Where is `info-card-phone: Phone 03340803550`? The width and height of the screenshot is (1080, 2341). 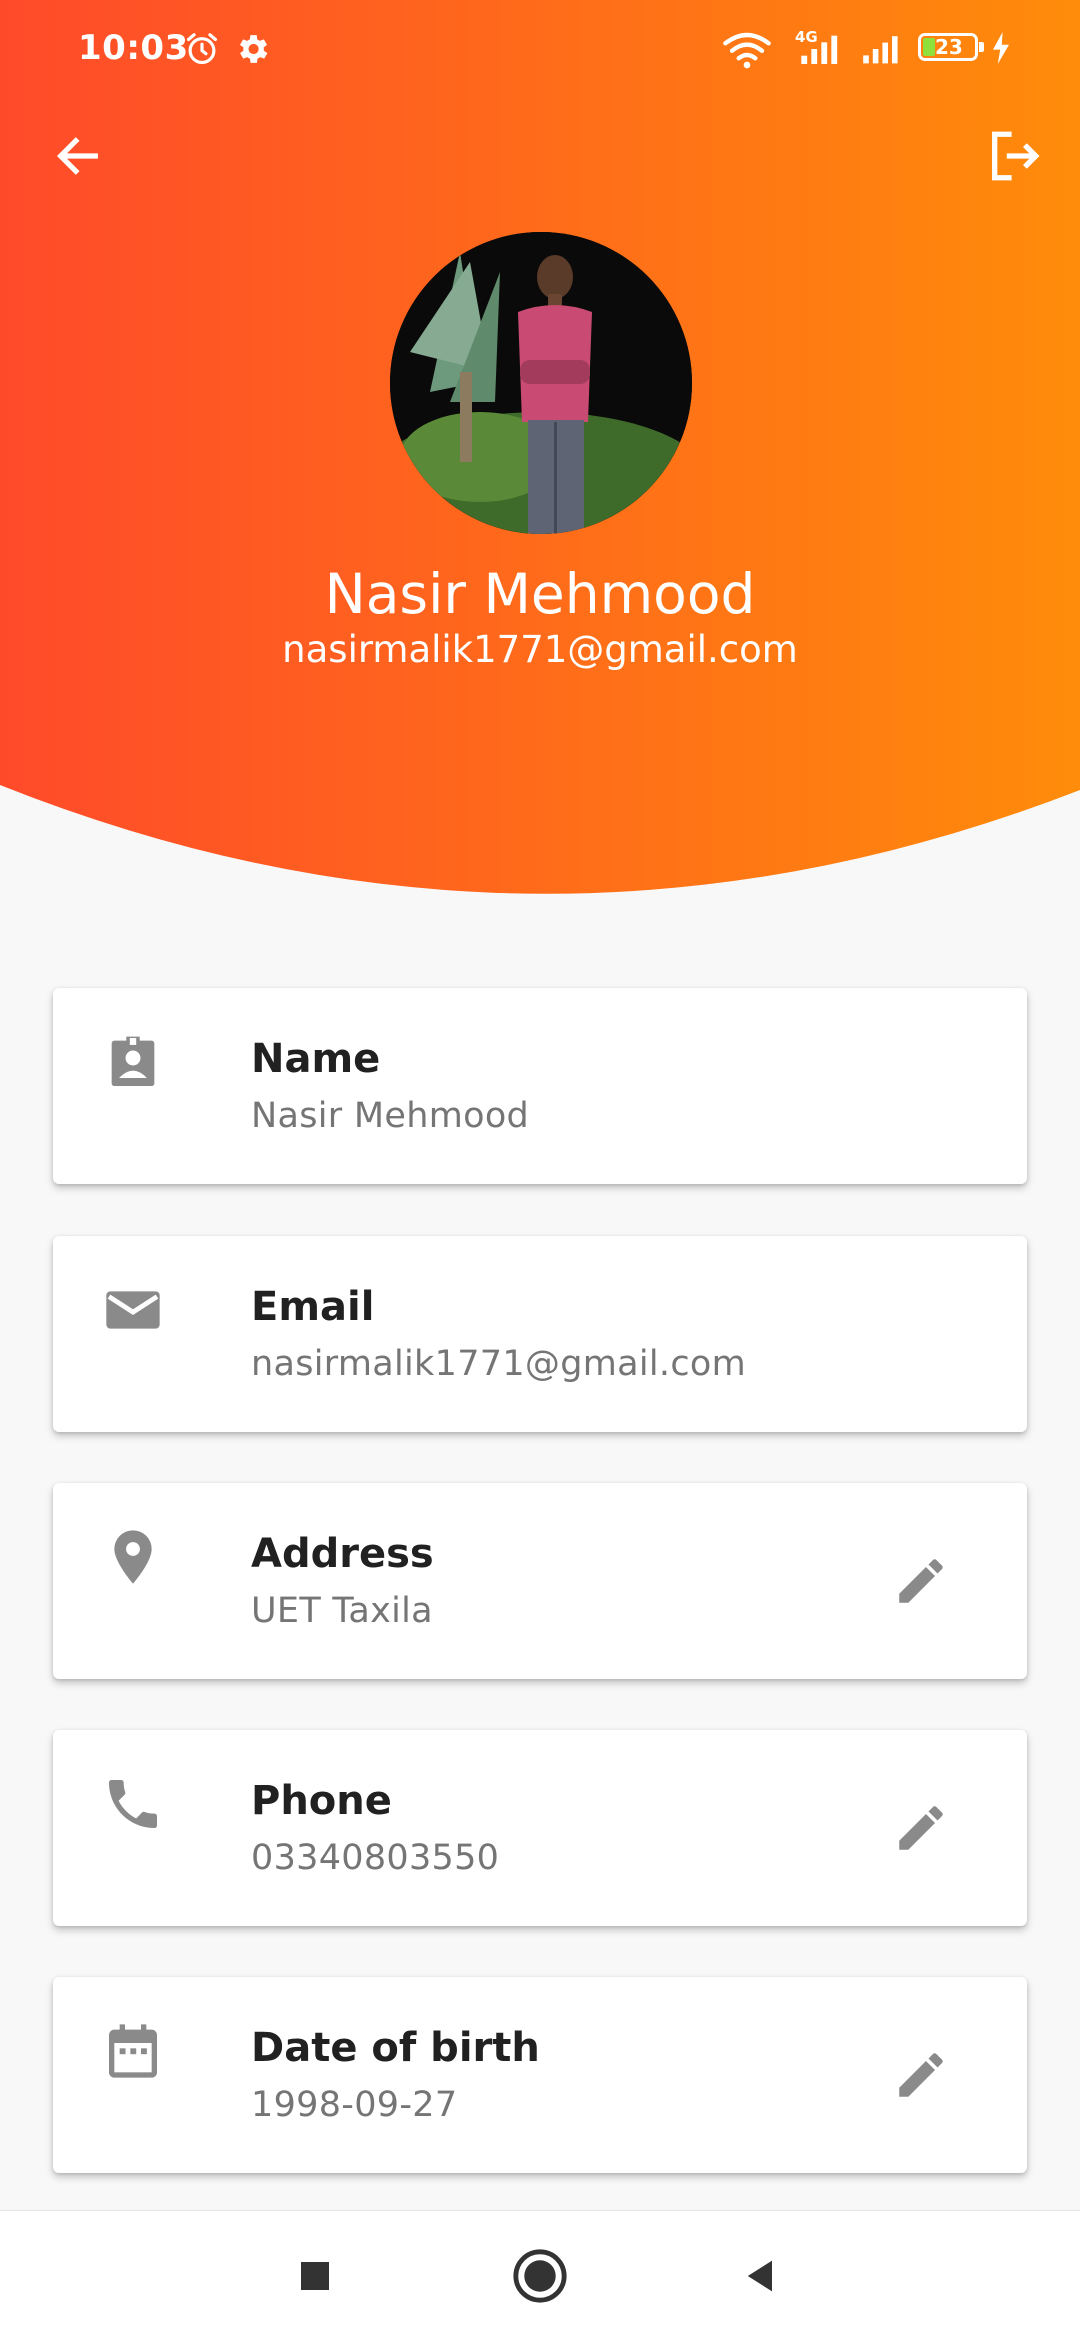 info-card-phone: Phone 03340803550 is located at coordinates (540, 1828).